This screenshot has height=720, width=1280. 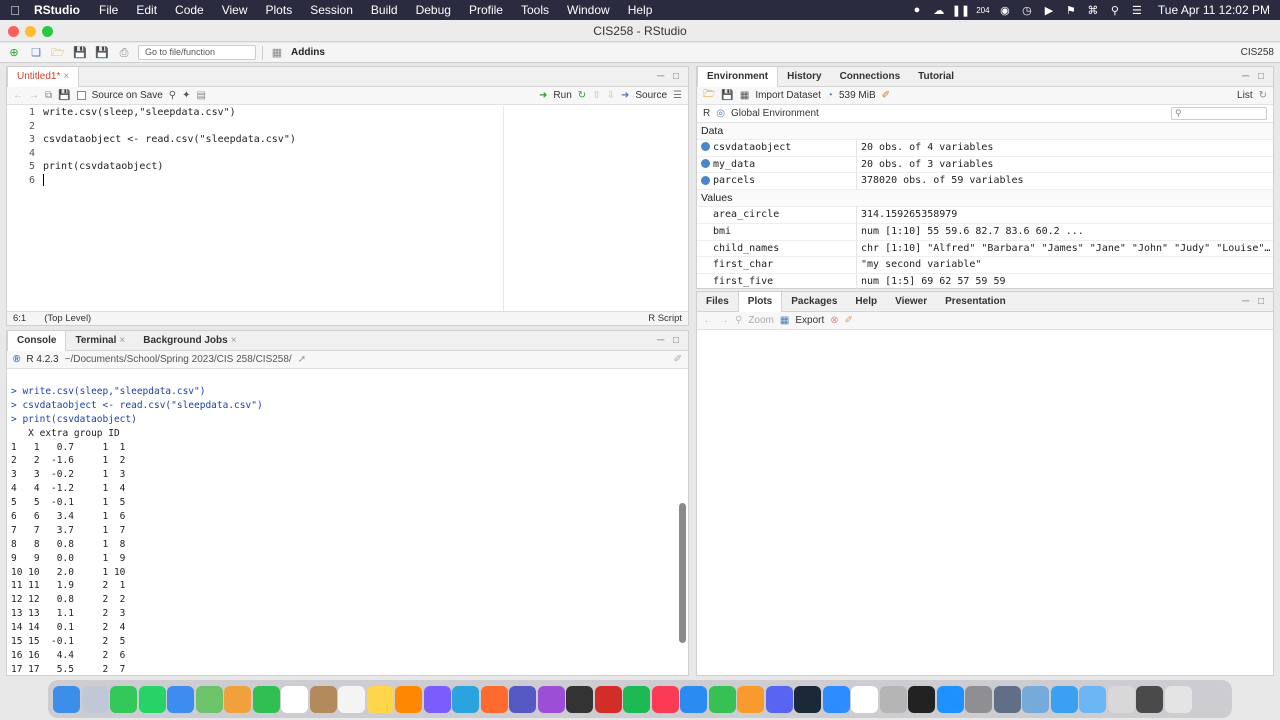 I want to click on whatsapp-icon, so click(x=152, y=699).